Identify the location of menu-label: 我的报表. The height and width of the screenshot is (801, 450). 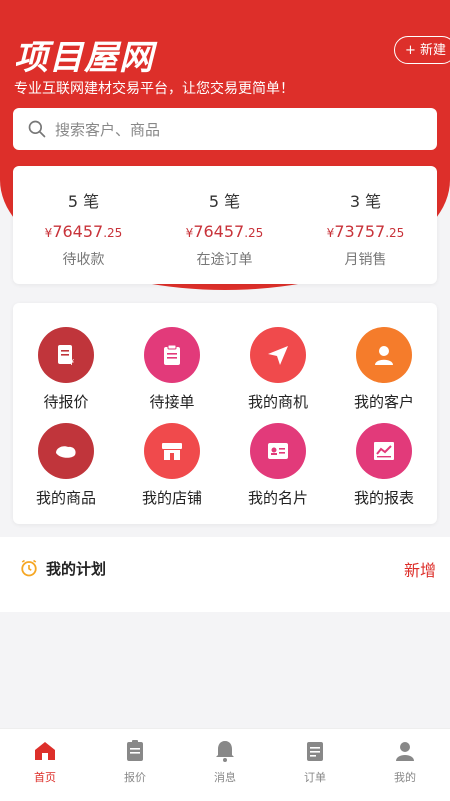
(383, 498).